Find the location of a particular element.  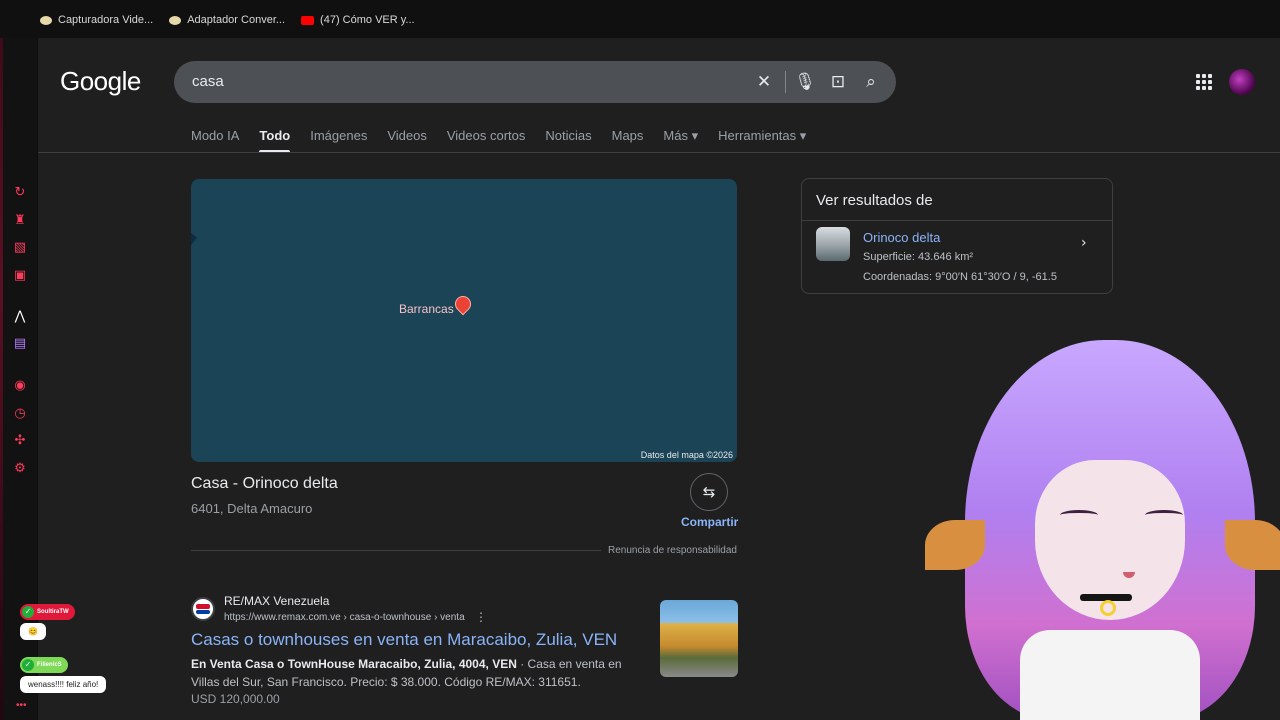

tabs-divider is located at coordinates (659, 152).